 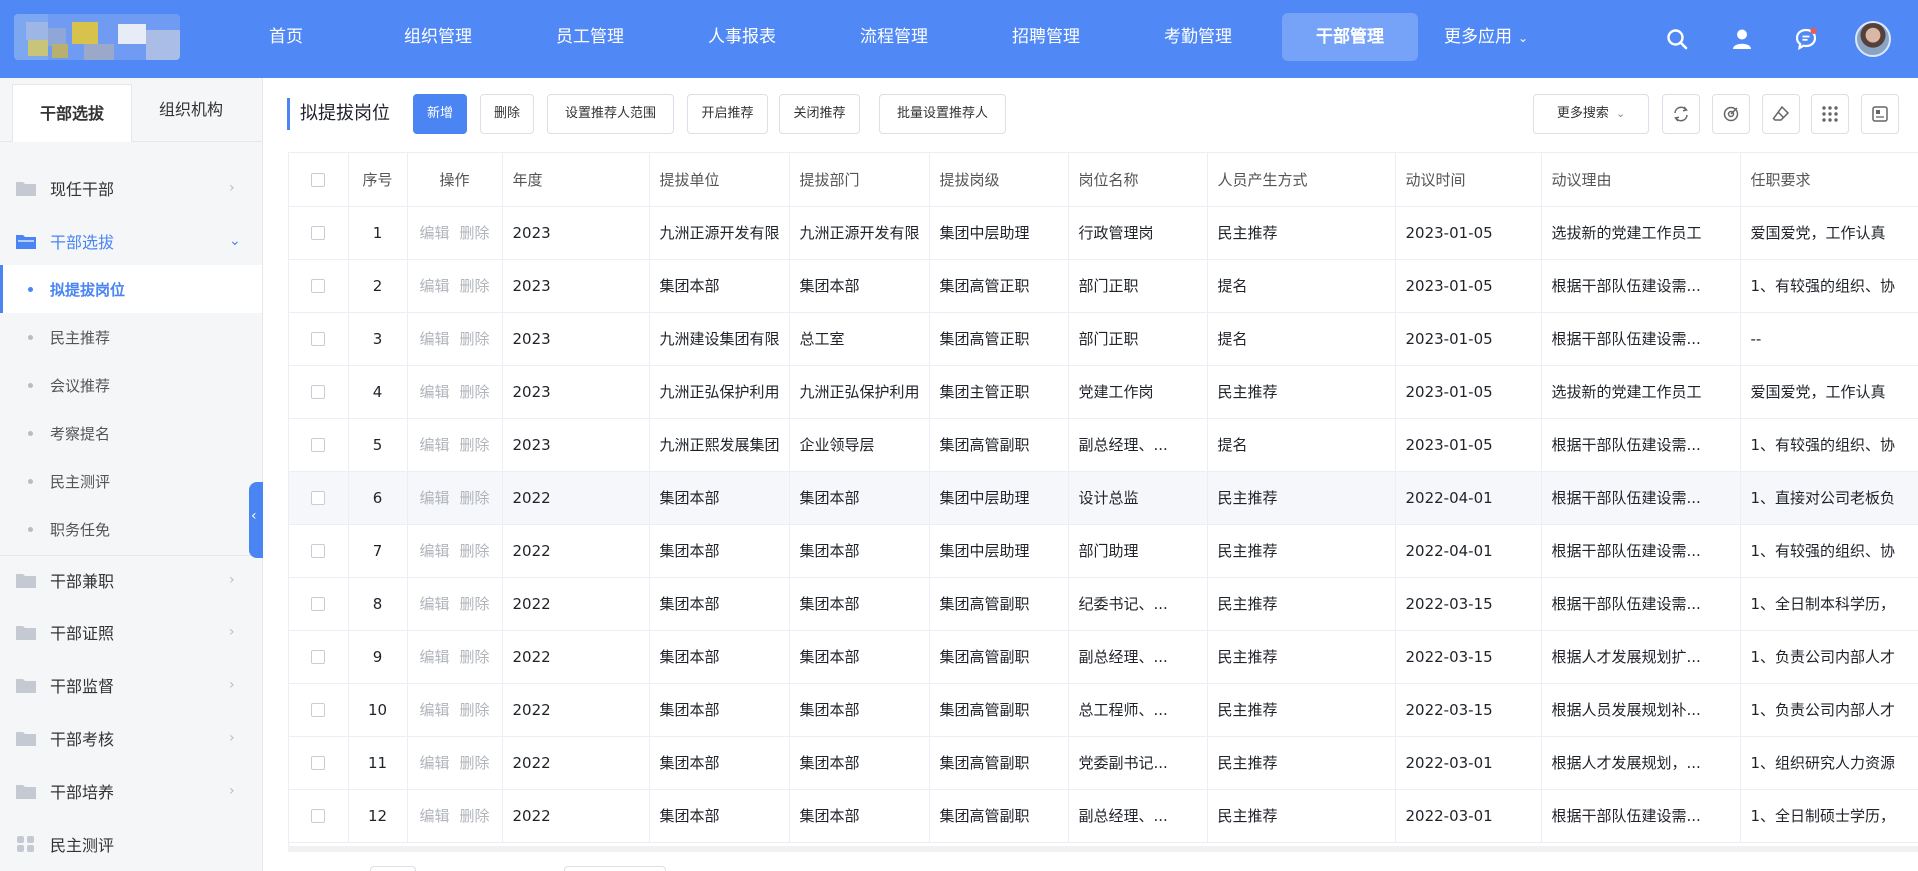 What do you see at coordinates (1806, 39) in the screenshot?
I see `message-icon` at bounding box center [1806, 39].